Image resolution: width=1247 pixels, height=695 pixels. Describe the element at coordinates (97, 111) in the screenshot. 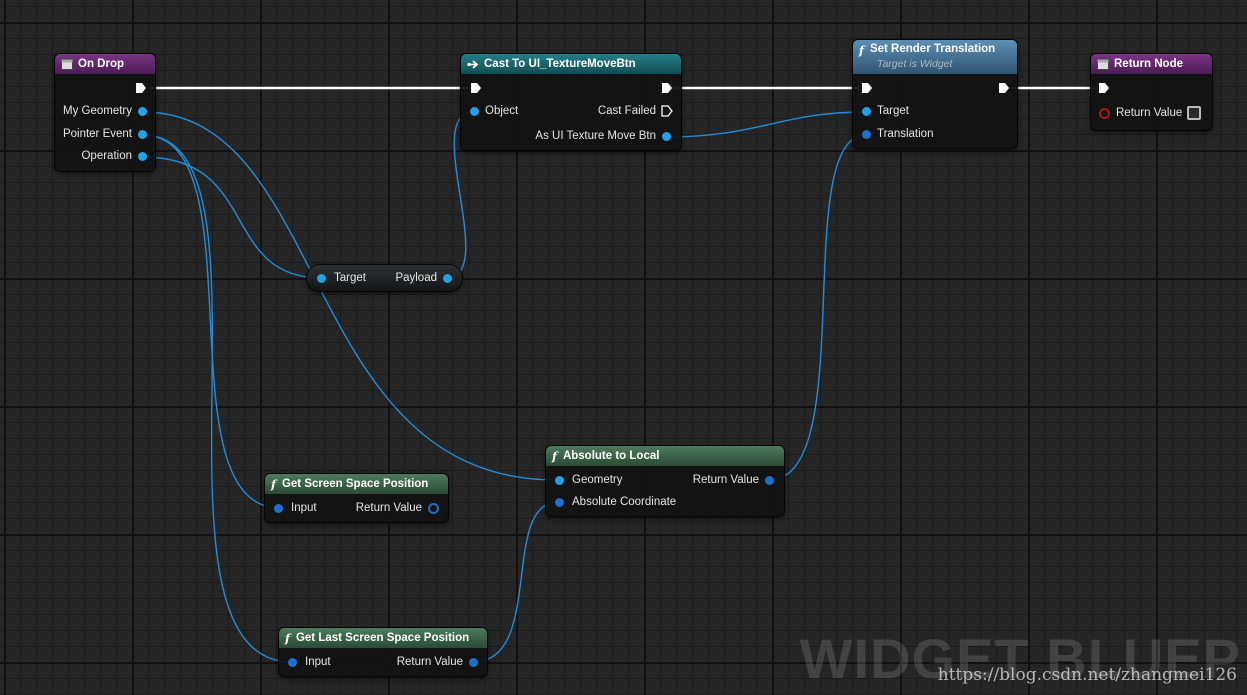

I see `my-geometry-label: My Geometry` at that location.